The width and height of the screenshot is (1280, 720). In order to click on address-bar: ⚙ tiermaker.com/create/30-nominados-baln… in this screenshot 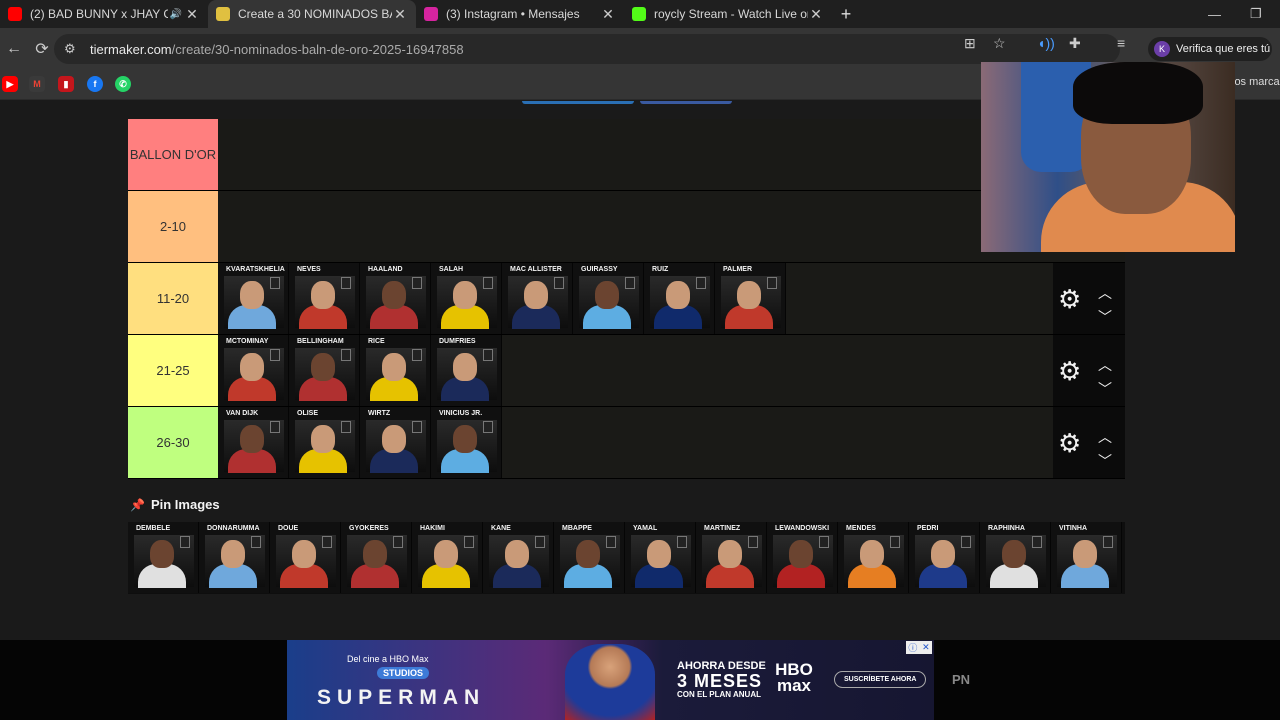, I will do `click(587, 49)`.